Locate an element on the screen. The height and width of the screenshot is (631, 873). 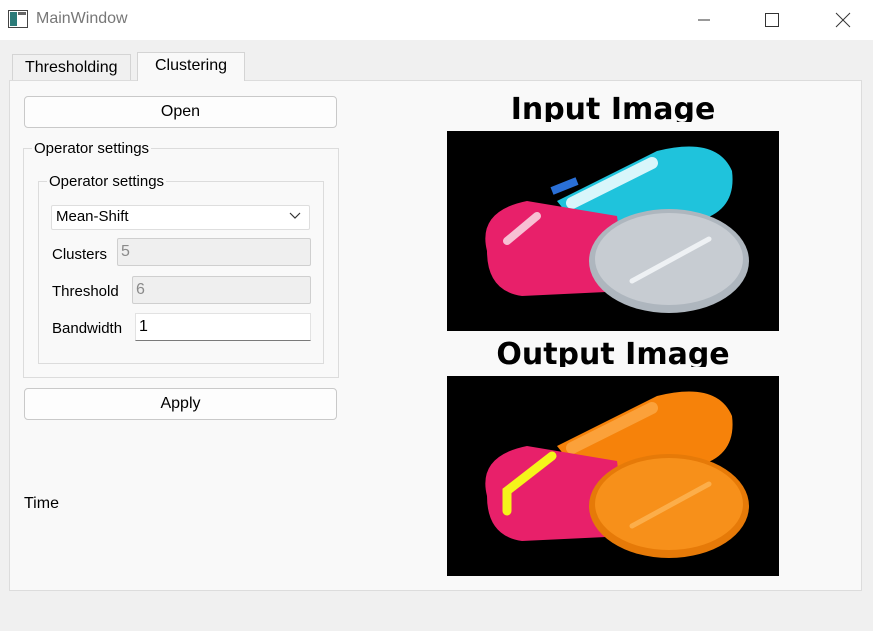
clusters-input: 5 is located at coordinates (214, 252).